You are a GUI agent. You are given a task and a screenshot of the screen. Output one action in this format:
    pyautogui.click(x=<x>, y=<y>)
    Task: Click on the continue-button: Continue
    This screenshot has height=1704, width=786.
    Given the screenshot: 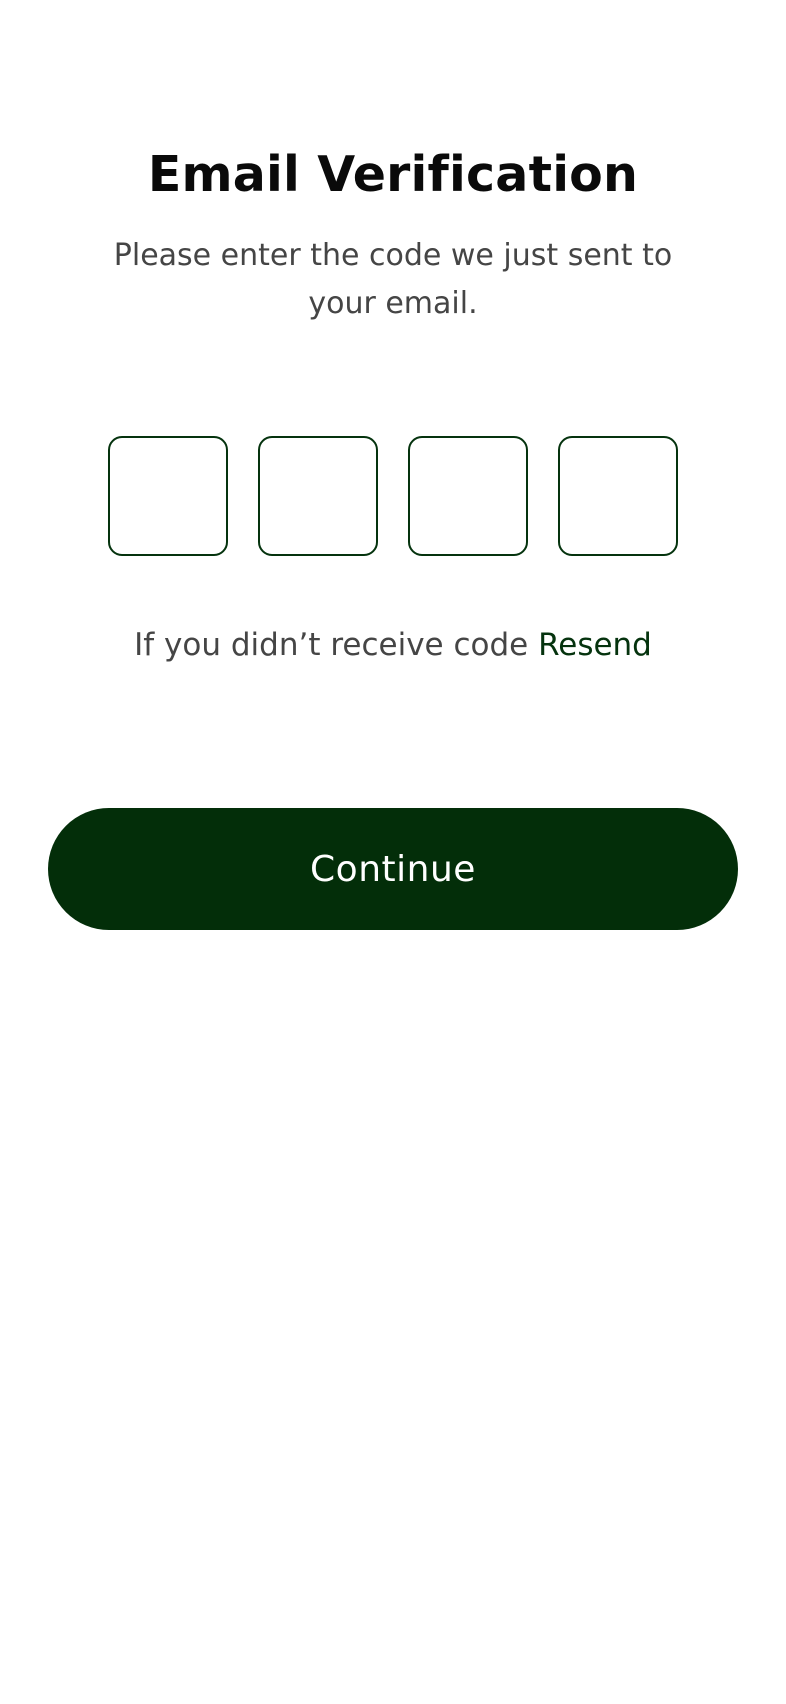 What is the action you would take?
    pyautogui.click(x=393, y=869)
    